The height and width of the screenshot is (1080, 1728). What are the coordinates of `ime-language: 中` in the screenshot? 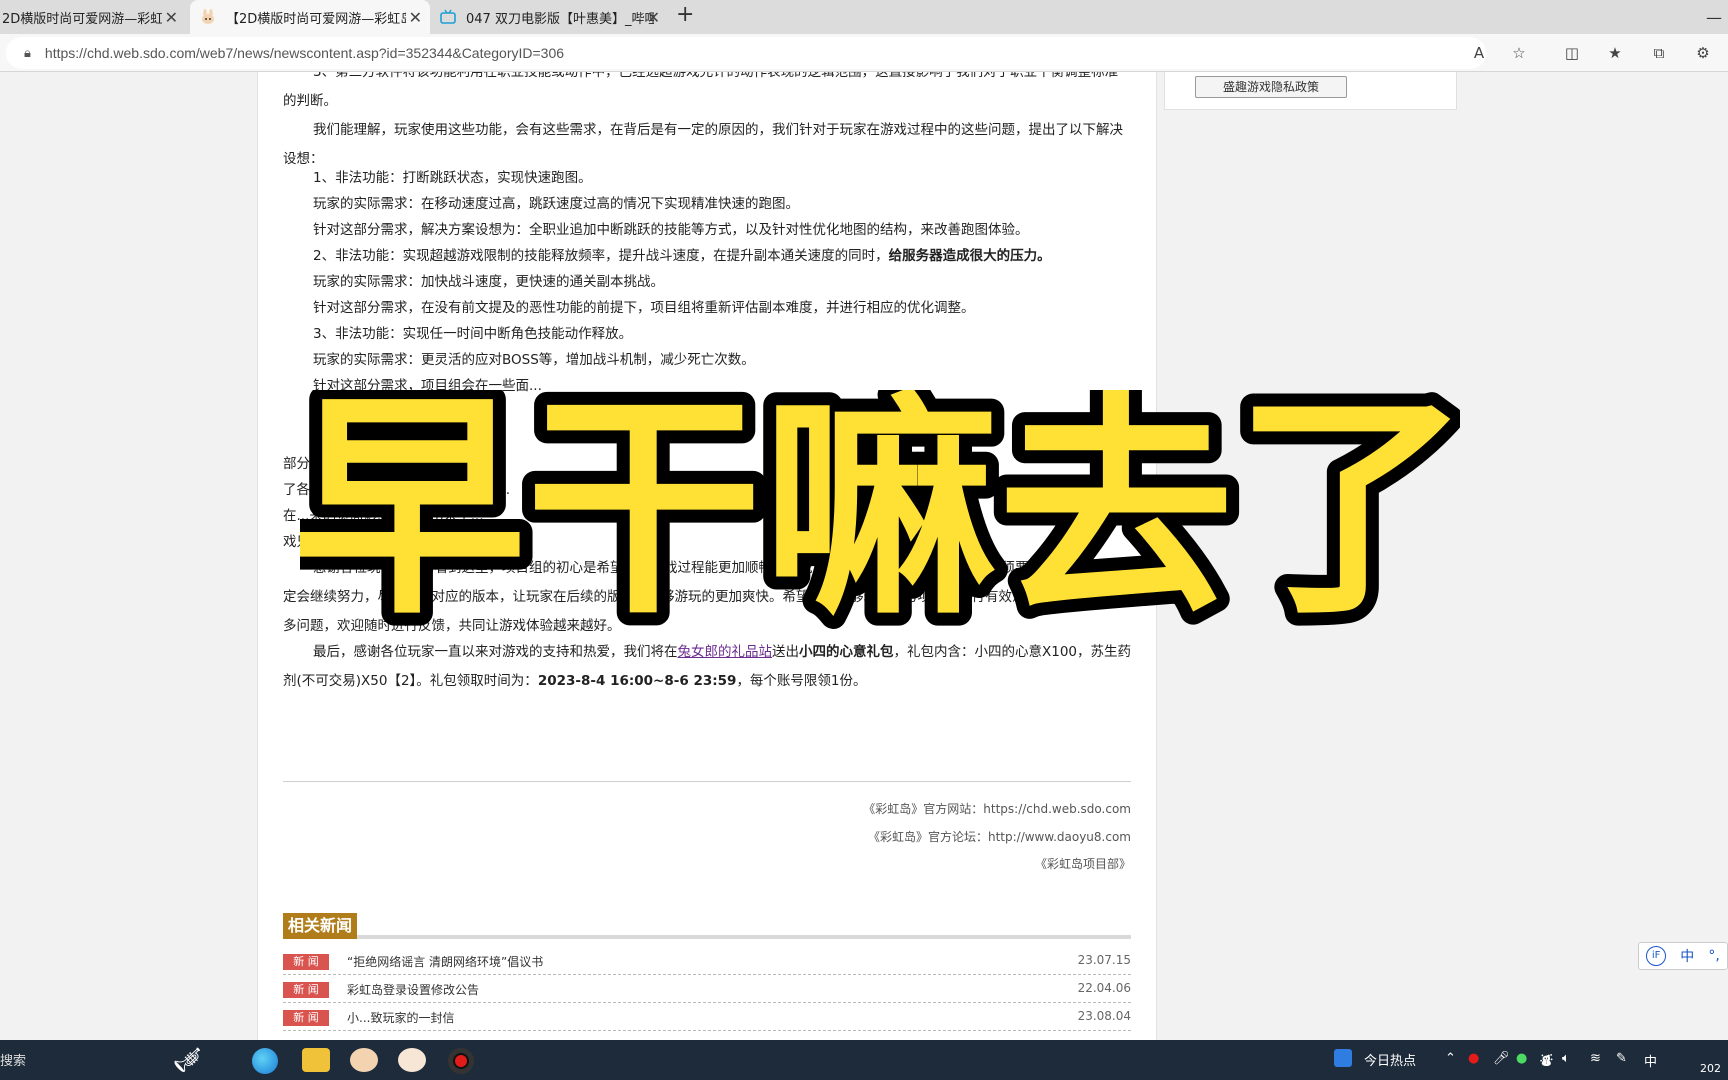 It's located at (1687, 956).